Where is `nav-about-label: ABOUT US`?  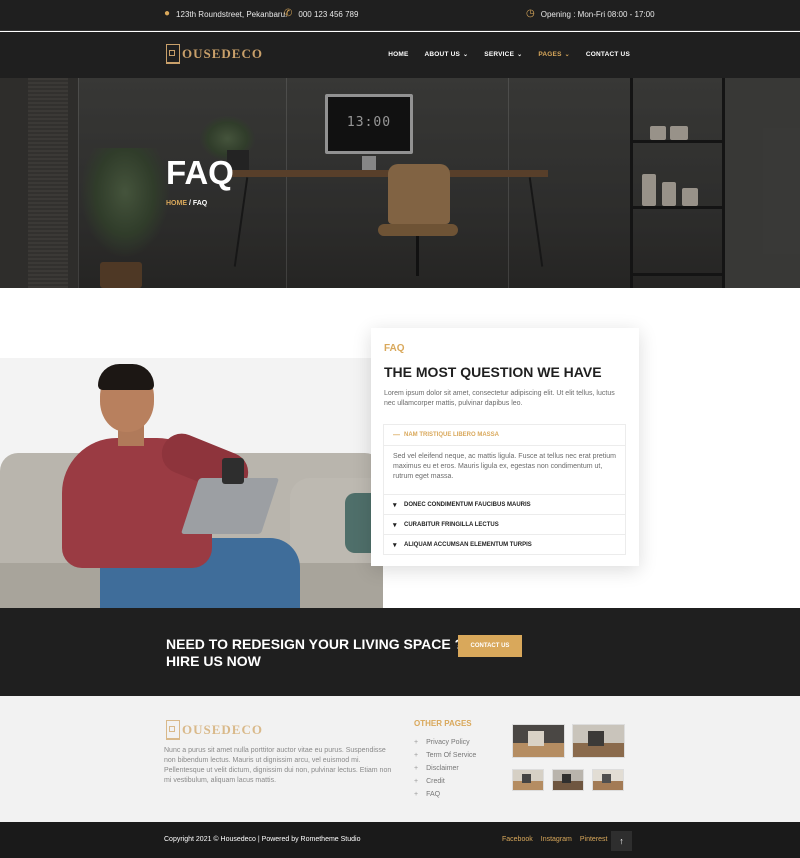
nav-about-label: ABOUT US is located at coordinates (442, 54).